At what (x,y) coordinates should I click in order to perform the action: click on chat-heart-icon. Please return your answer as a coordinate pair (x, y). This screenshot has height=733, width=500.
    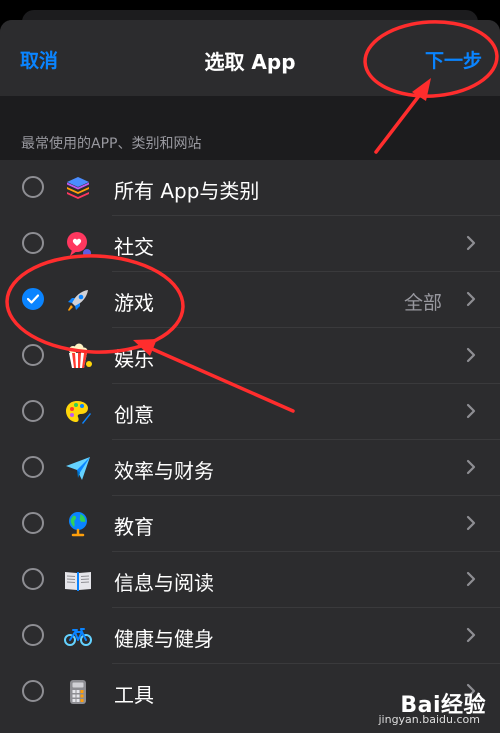
    Looking at the image, I should click on (79, 244).